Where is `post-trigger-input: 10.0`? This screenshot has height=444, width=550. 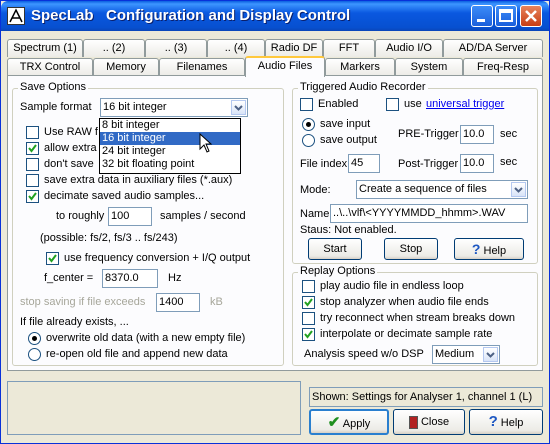
post-trigger-input: 10.0 is located at coordinates (477, 163).